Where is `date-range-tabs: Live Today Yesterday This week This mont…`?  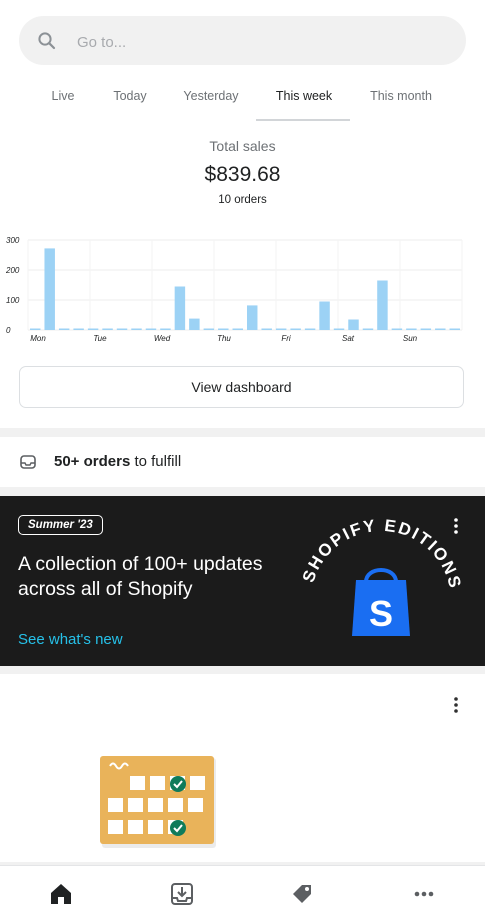
date-range-tabs: Live Today Yesterday This week This mont… is located at coordinates (242, 102).